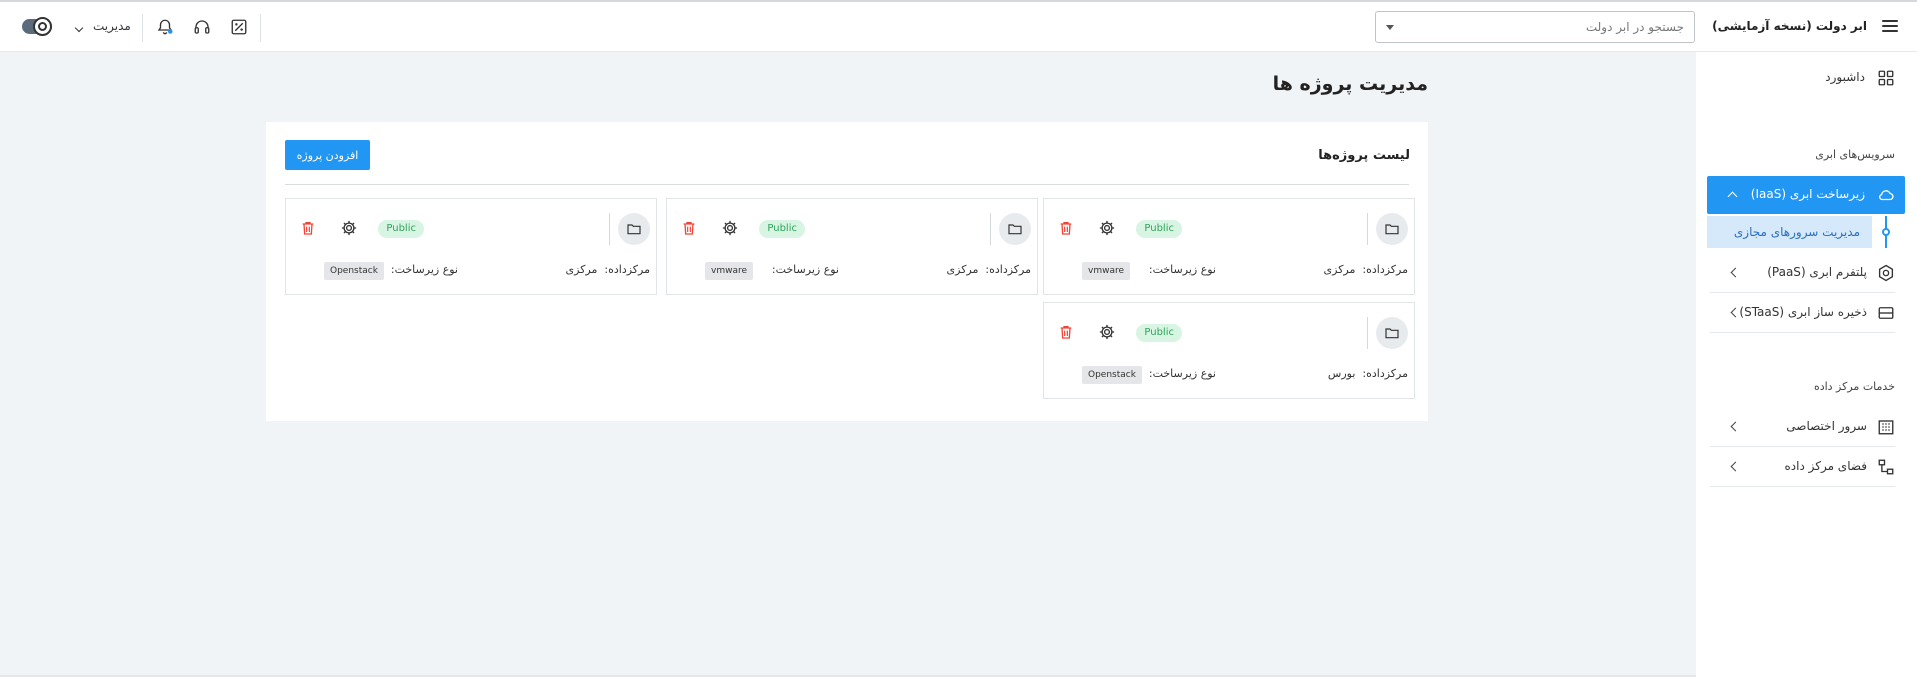 The width and height of the screenshot is (1917, 677). What do you see at coordinates (79, 28) in the screenshot?
I see `chevron-down-icon` at bounding box center [79, 28].